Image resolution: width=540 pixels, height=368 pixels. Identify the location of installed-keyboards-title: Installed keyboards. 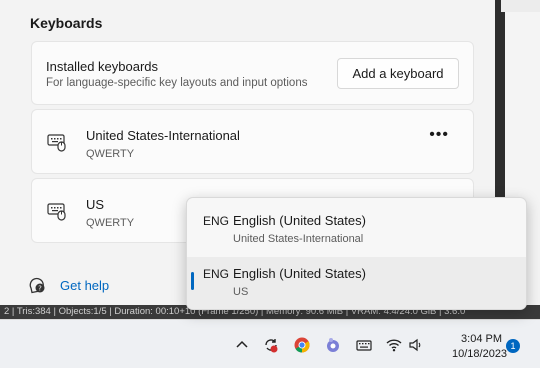
(102, 66).